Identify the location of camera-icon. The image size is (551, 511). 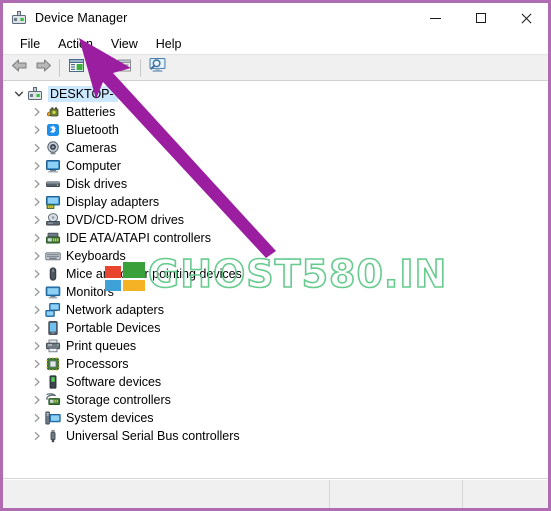
(53, 148).